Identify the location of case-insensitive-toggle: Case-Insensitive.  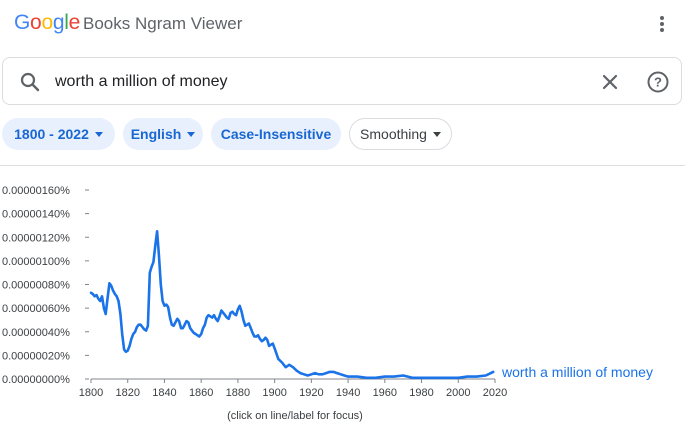
(276, 134).